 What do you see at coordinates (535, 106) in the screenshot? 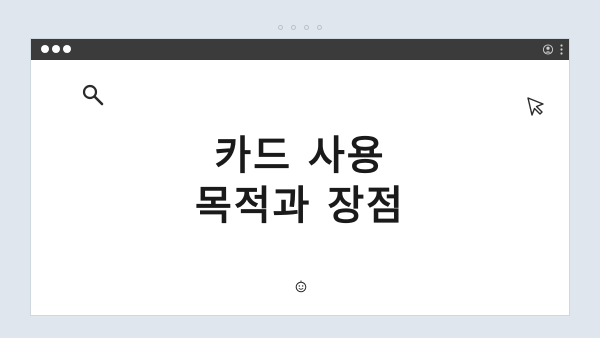
I see `cursor-icon` at bounding box center [535, 106].